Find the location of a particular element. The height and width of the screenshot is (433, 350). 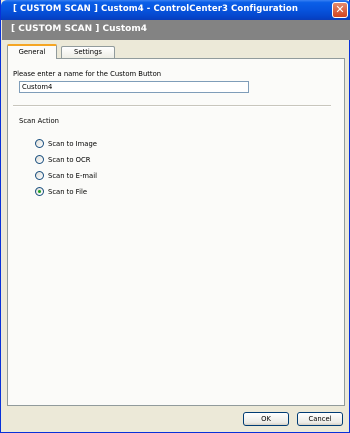

button-name-input is located at coordinates (134, 87).